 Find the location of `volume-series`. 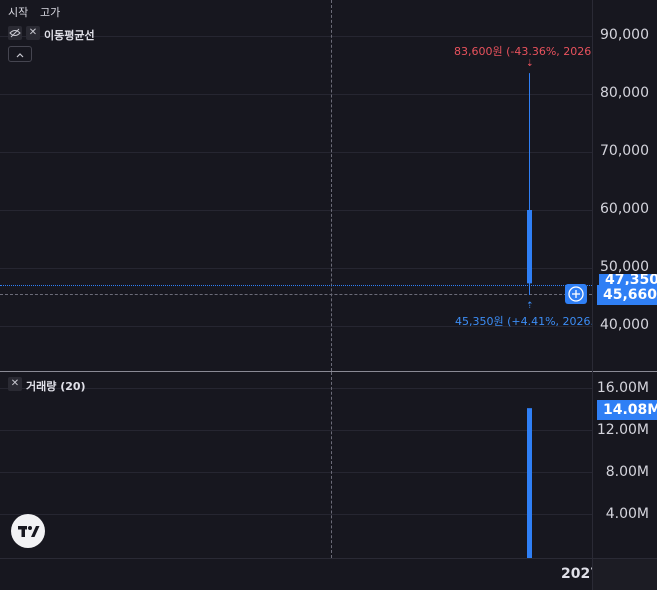

volume-series is located at coordinates (529, 483).